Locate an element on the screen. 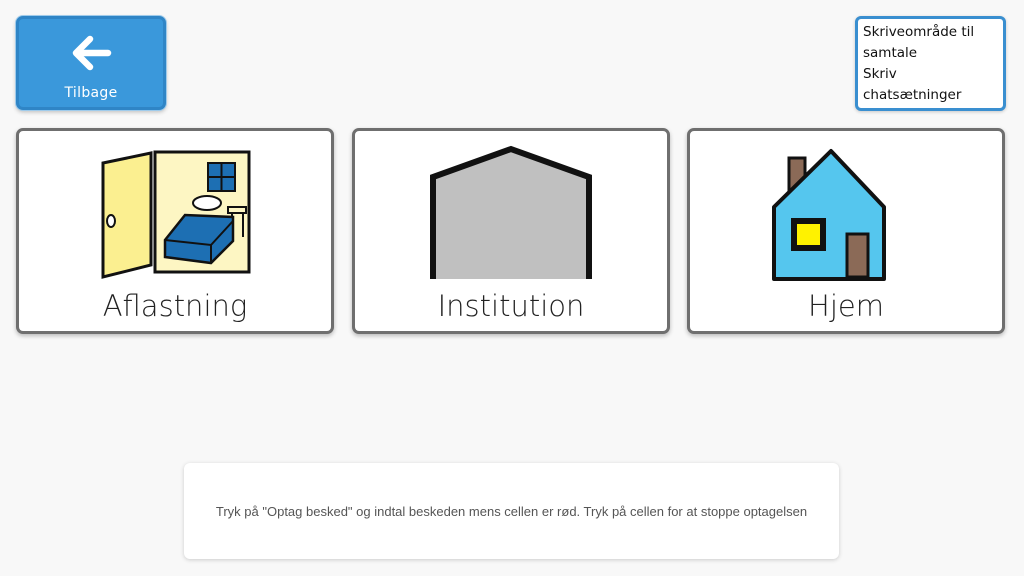 This screenshot has width=1024, height=576. arrow-left-icon is located at coordinates (91, 53).